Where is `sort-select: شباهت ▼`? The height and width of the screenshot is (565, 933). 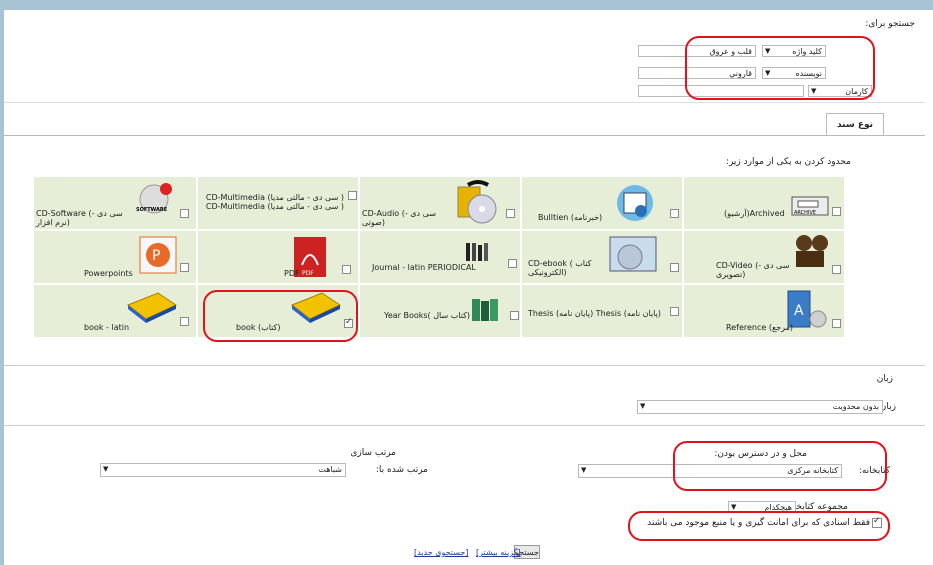
sort-select: شباهت ▼ is located at coordinates (223, 470).